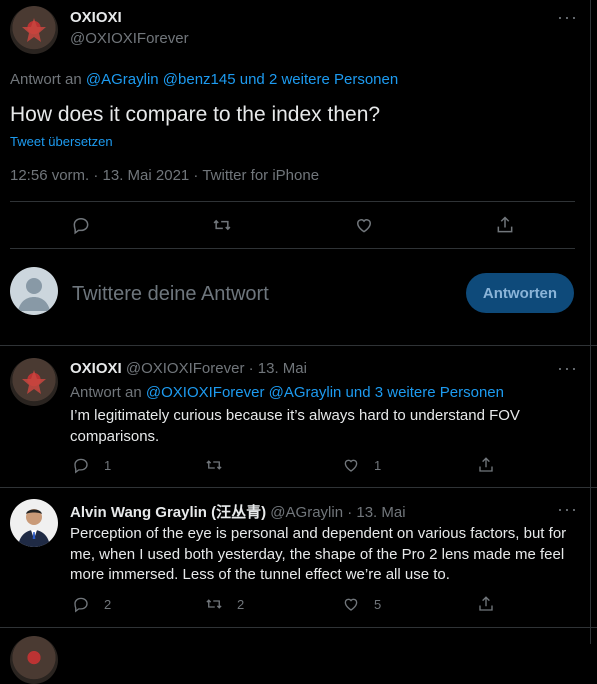 This screenshot has width=597, height=684. I want to click on reply-button: 1, so click(91, 465).